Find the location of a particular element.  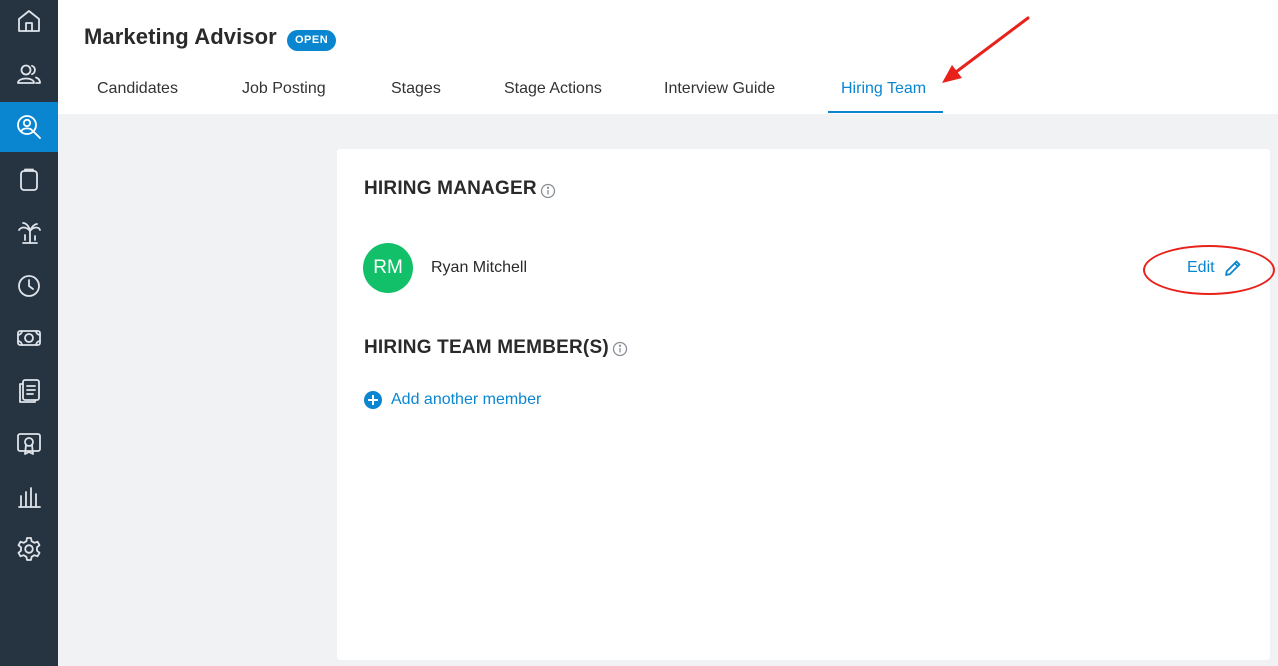

annotation-arrow is located at coordinates (986, 49).